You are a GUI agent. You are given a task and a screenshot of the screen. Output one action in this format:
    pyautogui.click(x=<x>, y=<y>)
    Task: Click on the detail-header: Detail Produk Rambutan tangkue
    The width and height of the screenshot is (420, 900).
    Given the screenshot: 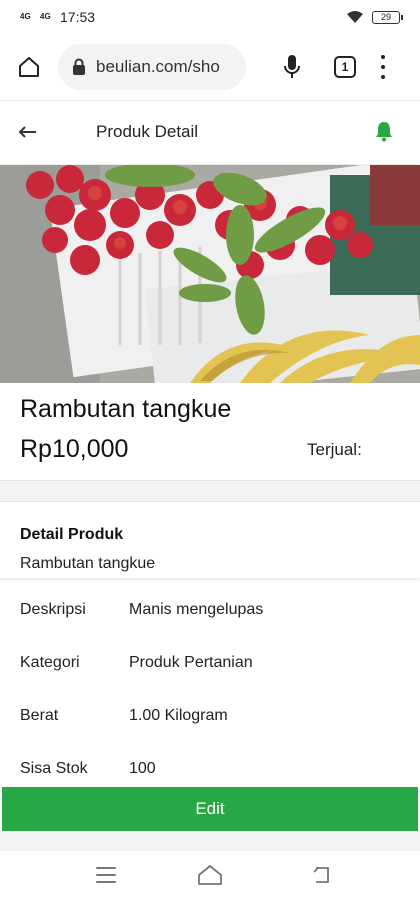 What is the action you would take?
    pyautogui.click(x=210, y=540)
    